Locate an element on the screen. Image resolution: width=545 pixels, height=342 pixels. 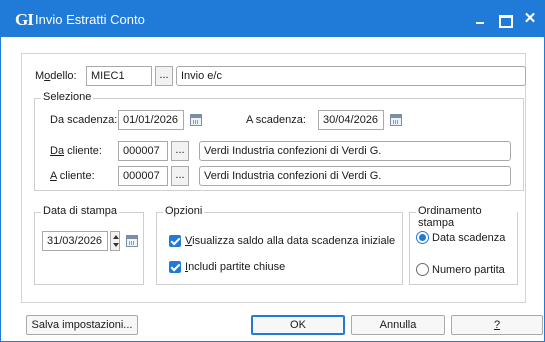
window-title: Invio Estratti Conto is located at coordinates (90, 19).